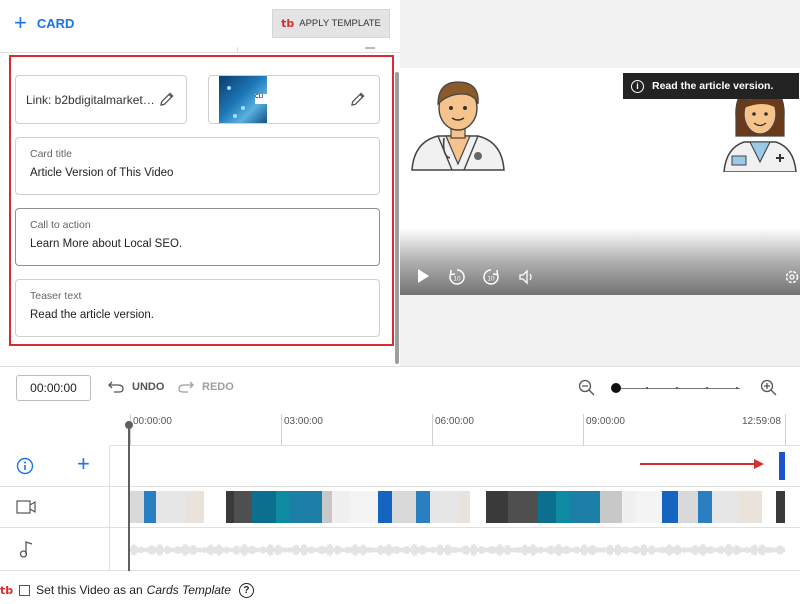  What do you see at coordinates (782, 466) in the screenshot?
I see `card-marker` at bounding box center [782, 466].